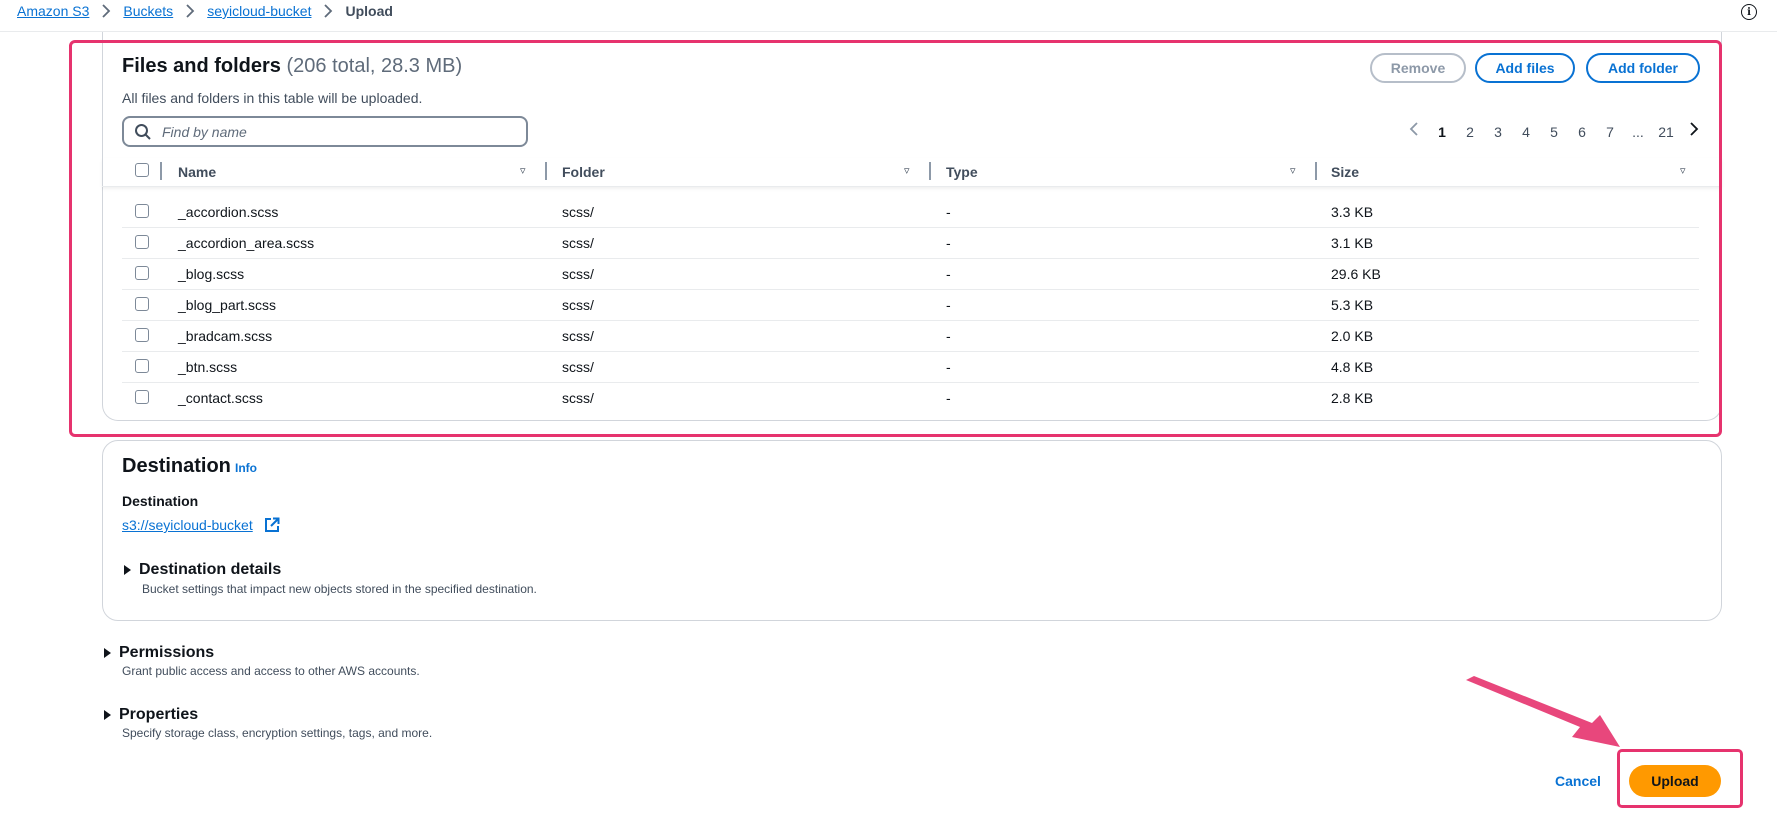  What do you see at coordinates (1582, 132) in the screenshot?
I see `page-6: 6` at bounding box center [1582, 132].